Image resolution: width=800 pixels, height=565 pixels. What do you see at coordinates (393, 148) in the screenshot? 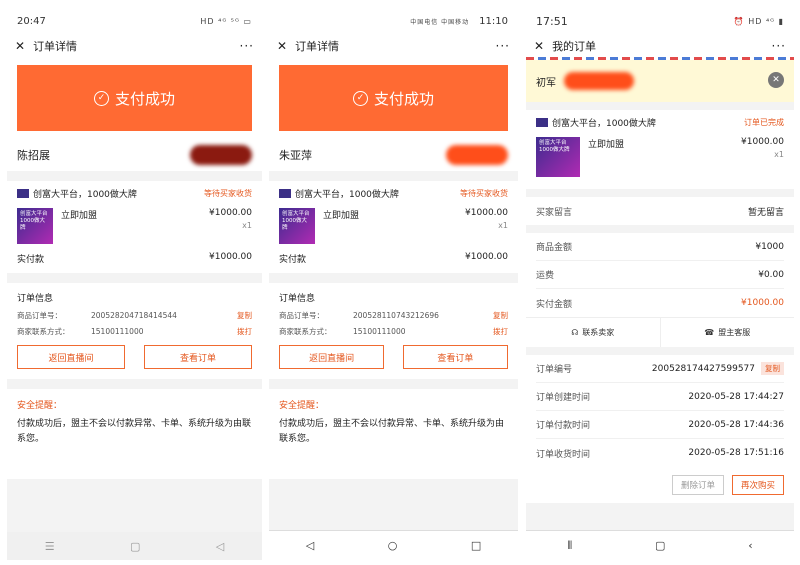
I see `buyer-row: 朱亚萍` at bounding box center [393, 148].